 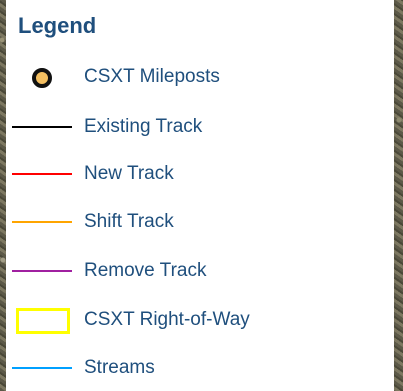 I want to click on legend-title: Legend, so click(x=57, y=25).